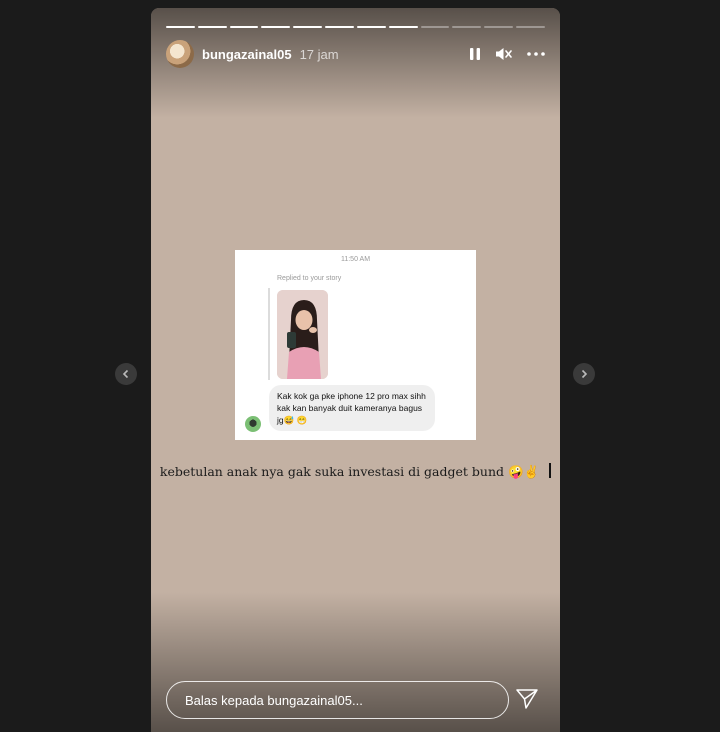 This screenshot has width=720, height=732. I want to click on story-header: bungazainal05 17 jam, so click(355, 54).